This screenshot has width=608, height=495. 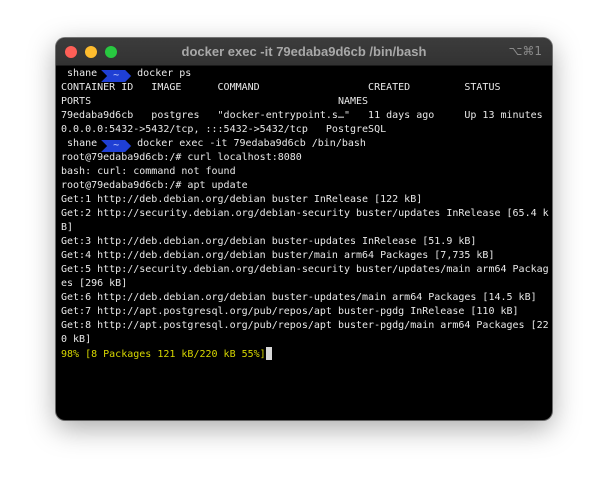 I want to click on prompt-line: shane ~ docker ps, so click(x=306, y=74).